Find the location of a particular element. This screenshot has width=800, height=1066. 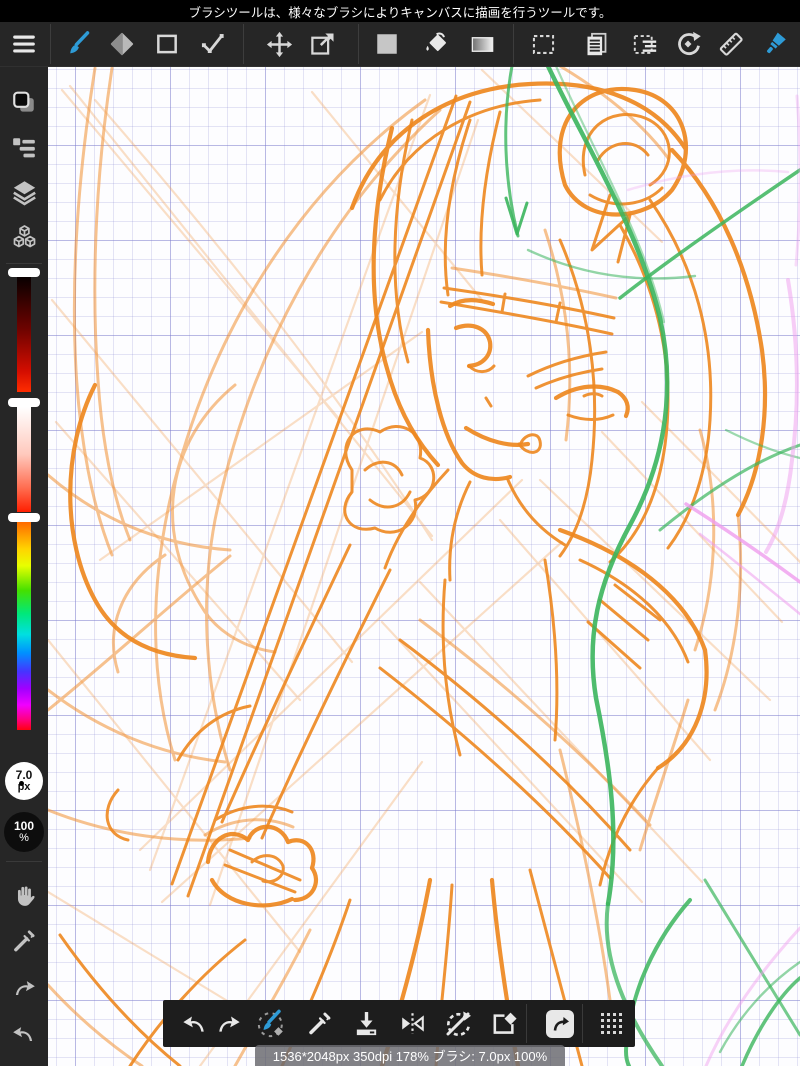

saturation-slider-handle is located at coordinates (24, 402).